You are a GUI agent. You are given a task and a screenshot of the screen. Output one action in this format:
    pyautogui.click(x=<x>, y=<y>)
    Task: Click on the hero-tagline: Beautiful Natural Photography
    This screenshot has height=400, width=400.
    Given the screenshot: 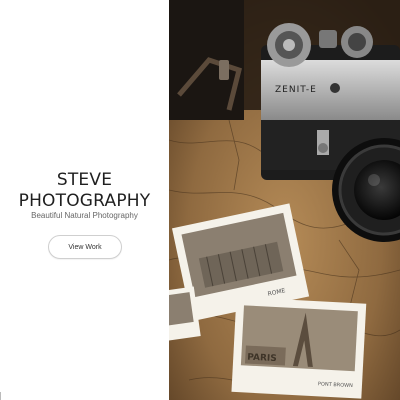 What is the action you would take?
    pyautogui.click(x=84, y=215)
    